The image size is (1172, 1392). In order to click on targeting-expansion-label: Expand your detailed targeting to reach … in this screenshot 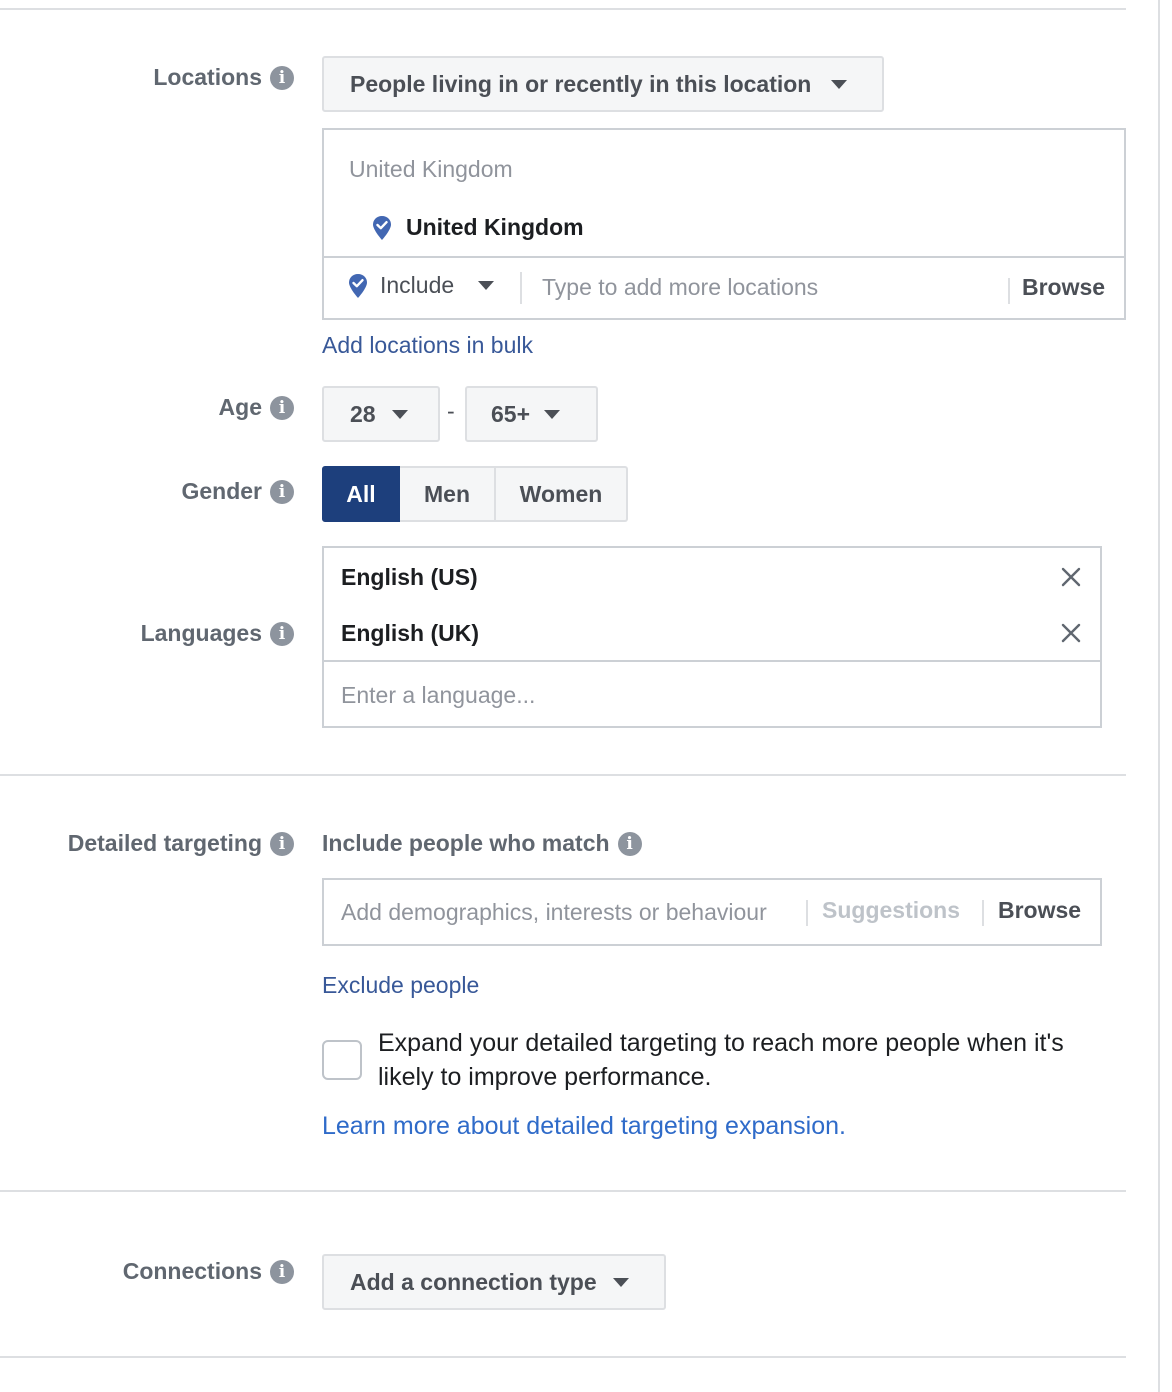, I will do `click(748, 1060)`.